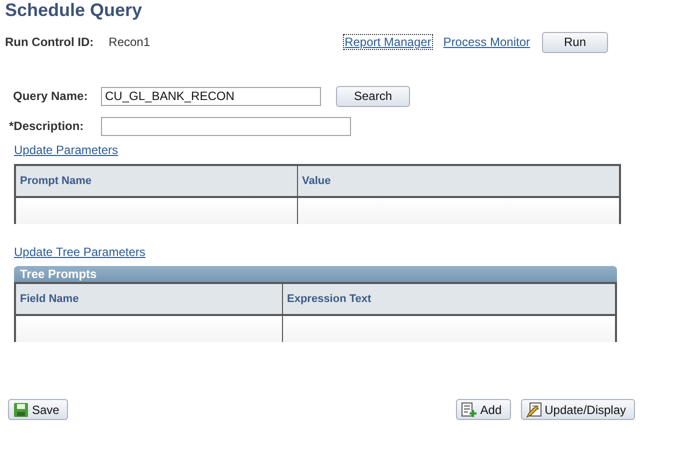 This screenshot has width=695, height=464. I want to click on query-name-field: CU_GL_BANK_RECON, so click(211, 96).